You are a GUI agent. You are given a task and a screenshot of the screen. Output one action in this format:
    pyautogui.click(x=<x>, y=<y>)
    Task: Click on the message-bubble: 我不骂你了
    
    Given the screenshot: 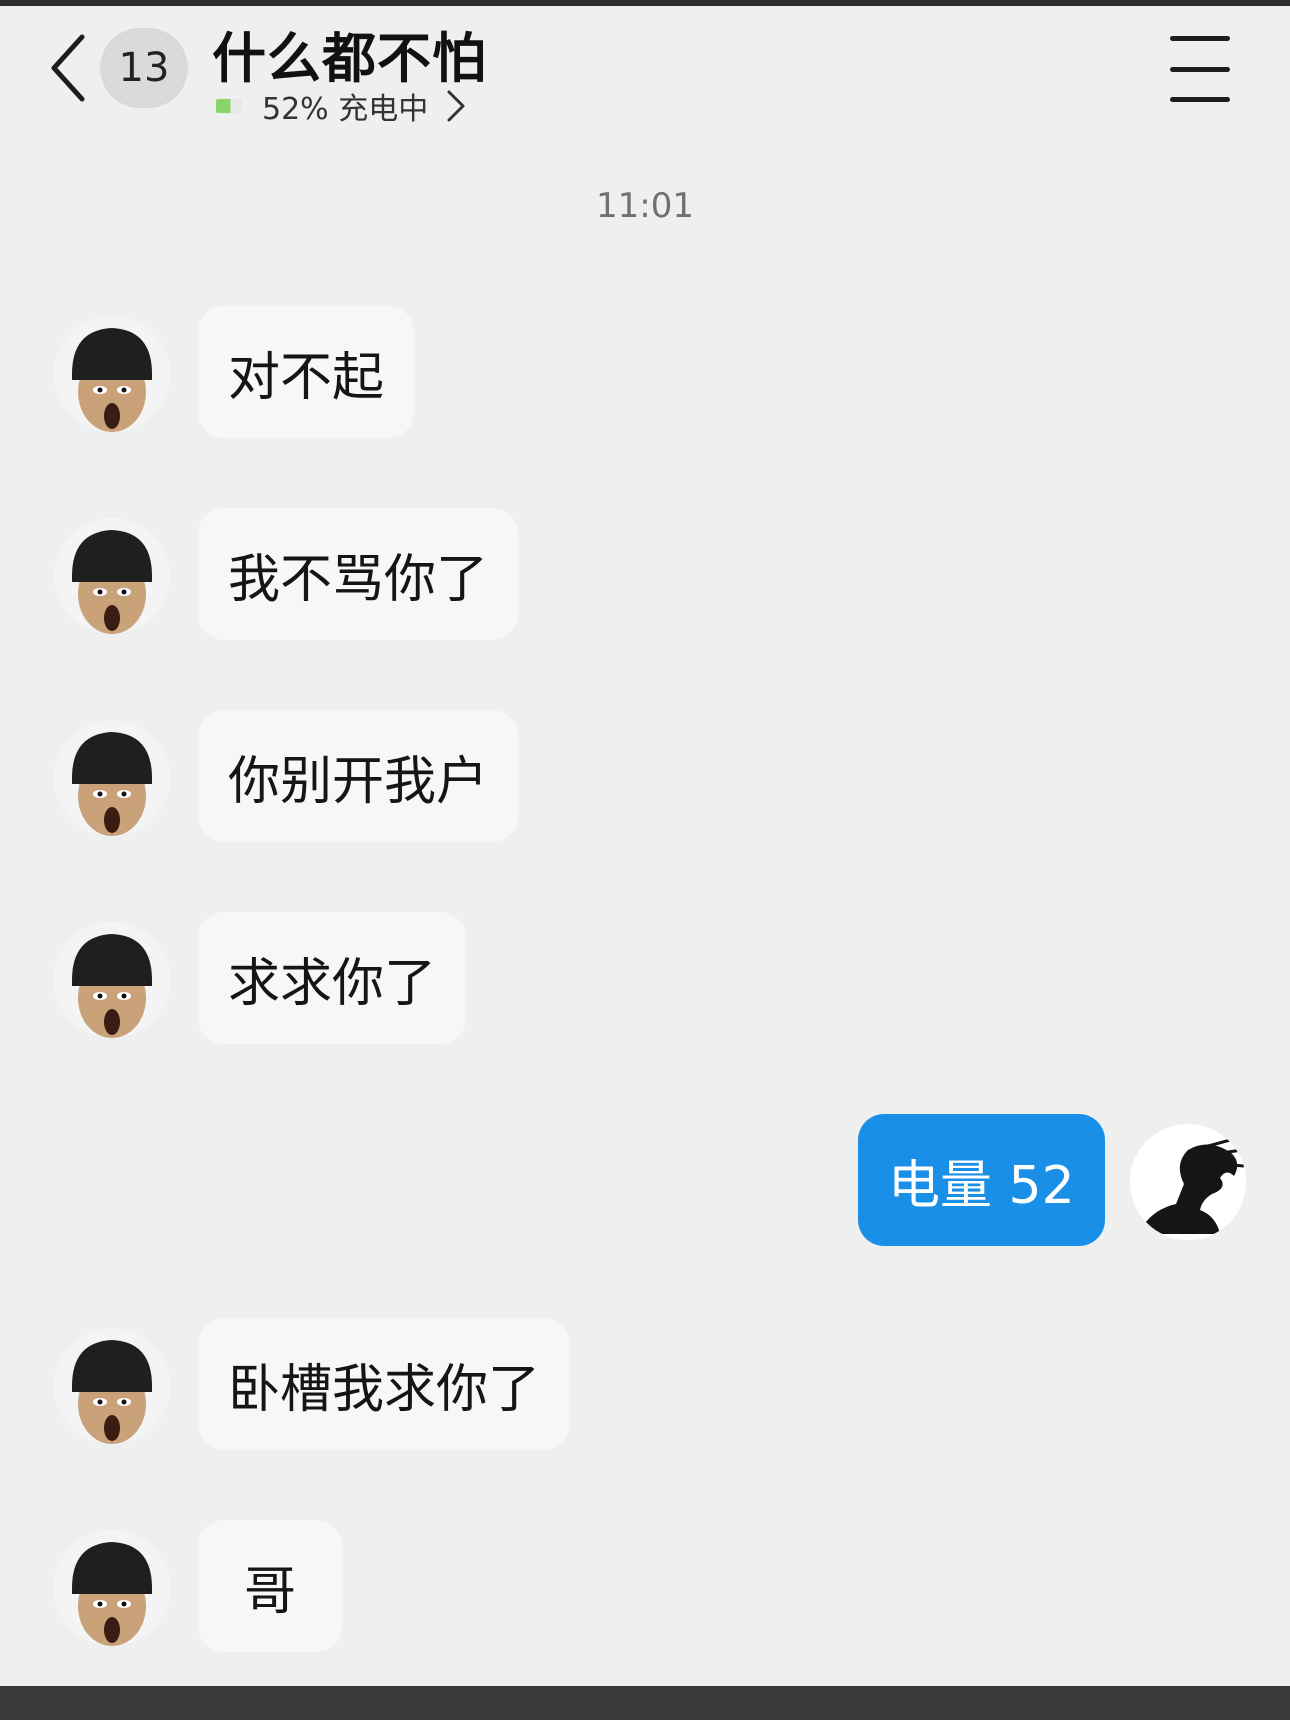 What is the action you would take?
    pyautogui.click(x=358, y=574)
    